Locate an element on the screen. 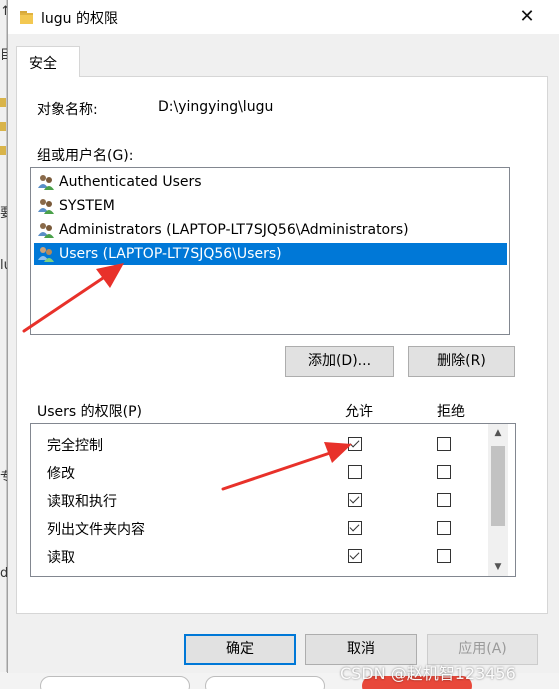  scroll-thumb is located at coordinates (498, 486).